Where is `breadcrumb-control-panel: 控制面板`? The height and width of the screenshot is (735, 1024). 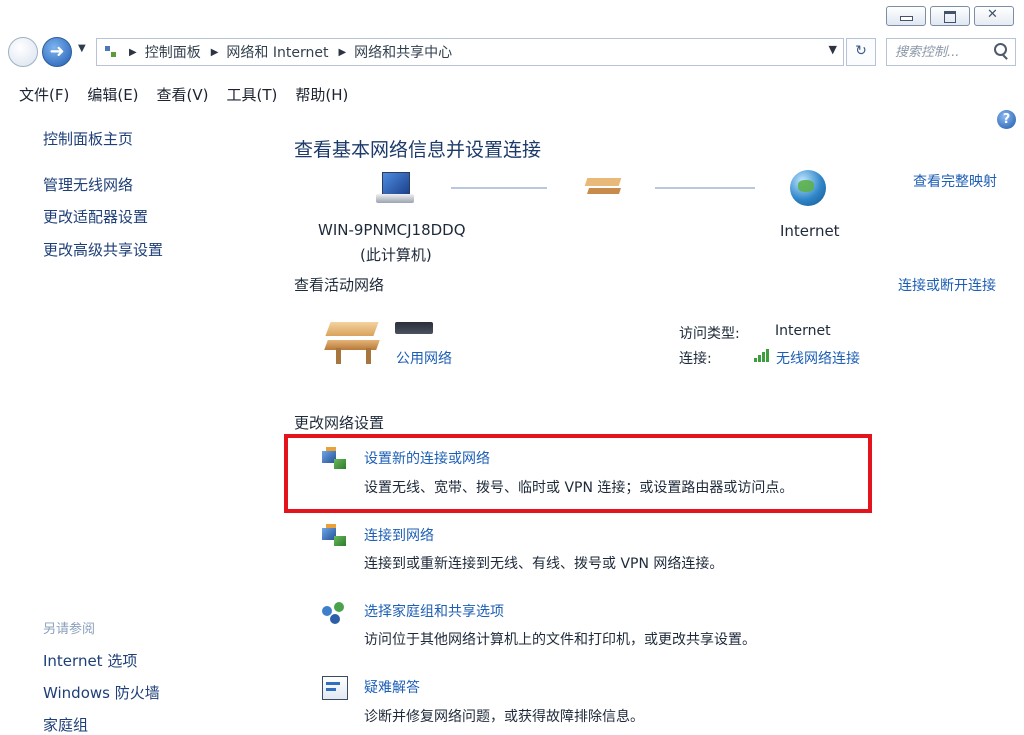
breadcrumb-control-panel: 控制面板 is located at coordinates (173, 52).